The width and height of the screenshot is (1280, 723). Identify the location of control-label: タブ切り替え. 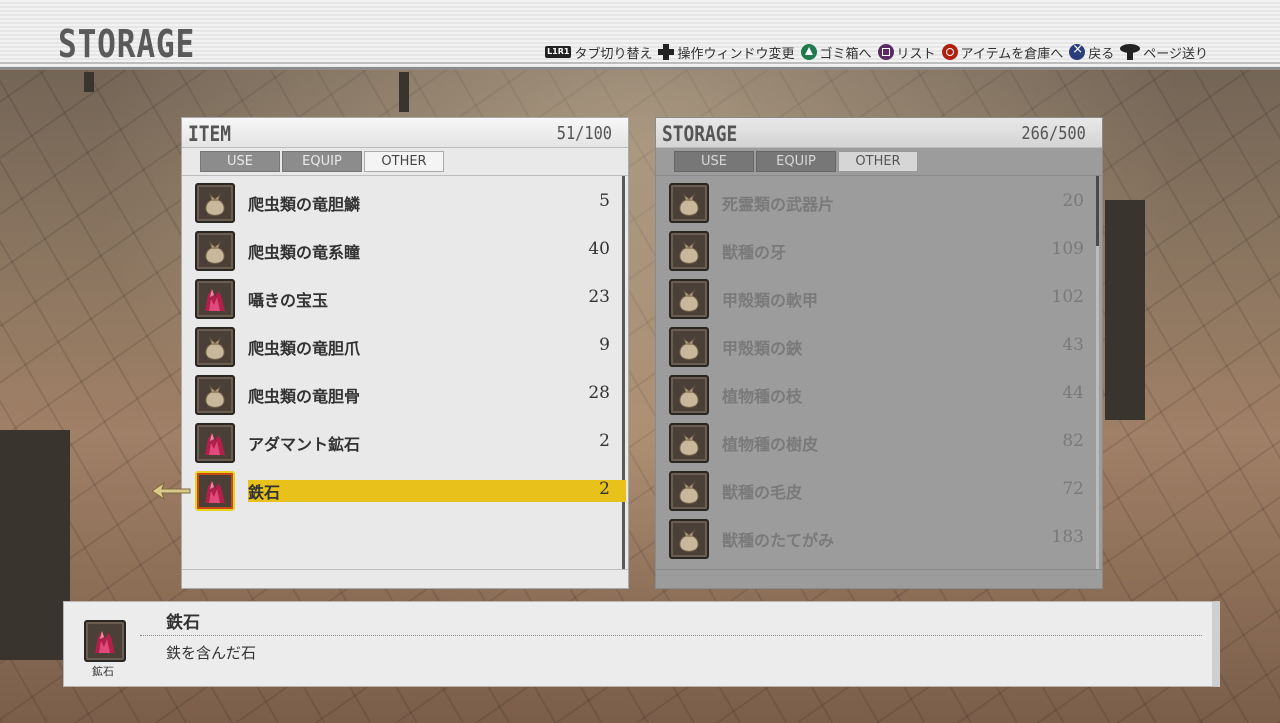
(613, 54).